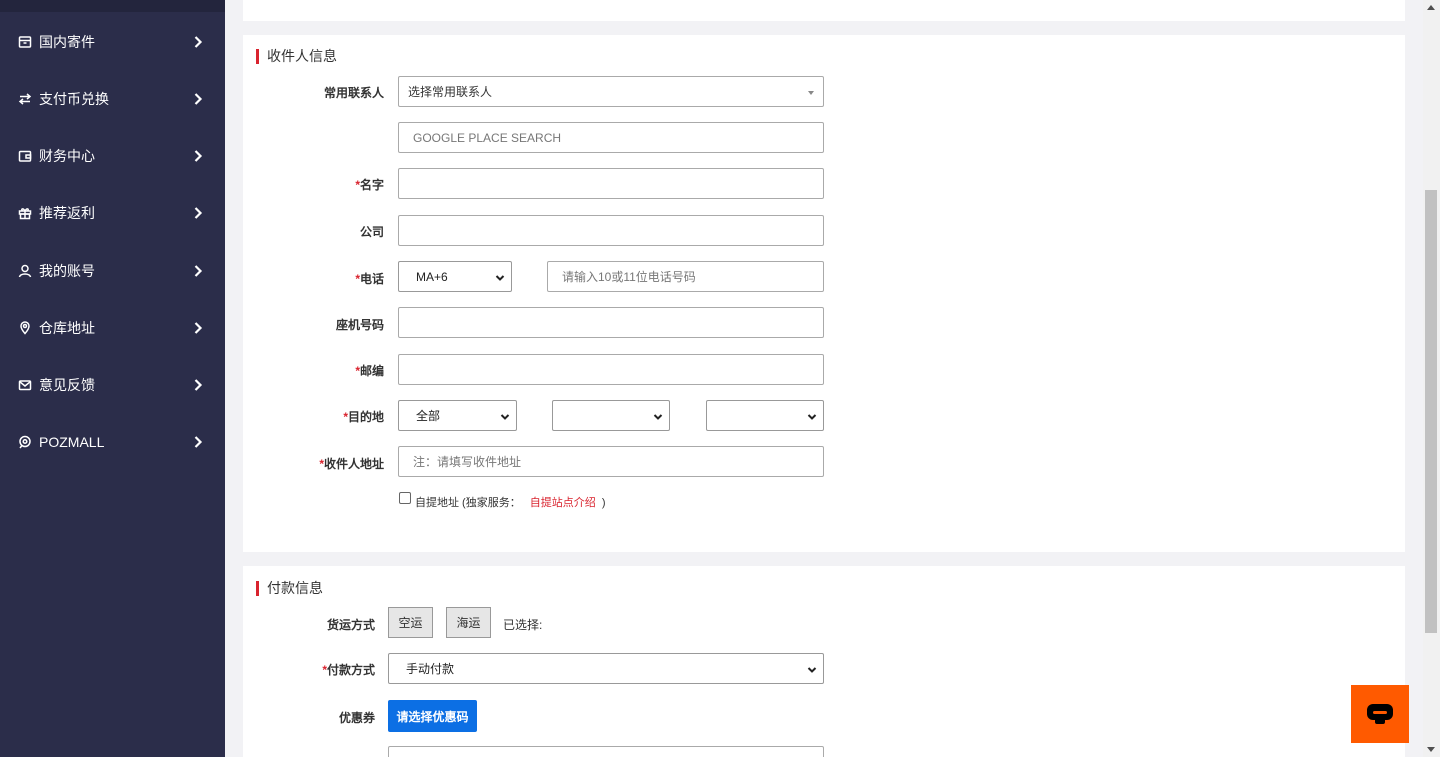  I want to click on phone-number-input: 请输入10或11位电话号码, so click(685, 276).